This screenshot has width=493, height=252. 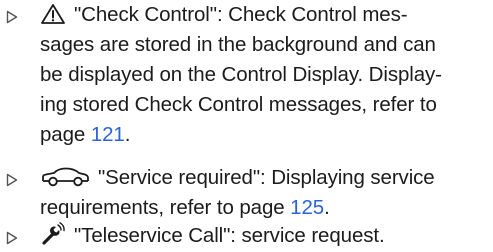 I want to click on text-line: "Check Control": Check Control mes-, so click(x=241, y=14).